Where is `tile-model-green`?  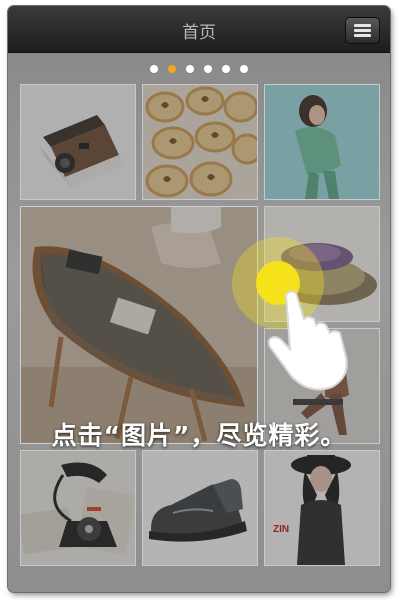 tile-model-green is located at coordinates (322, 142).